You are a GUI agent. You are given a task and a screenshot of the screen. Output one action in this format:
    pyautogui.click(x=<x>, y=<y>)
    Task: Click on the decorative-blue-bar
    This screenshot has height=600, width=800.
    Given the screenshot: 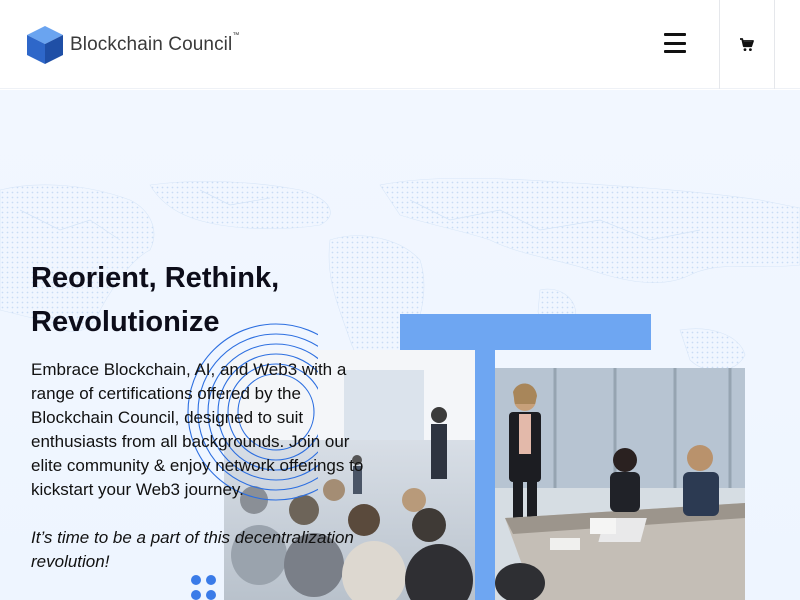 What is the action you would take?
    pyautogui.click(x=485, y=475)
    